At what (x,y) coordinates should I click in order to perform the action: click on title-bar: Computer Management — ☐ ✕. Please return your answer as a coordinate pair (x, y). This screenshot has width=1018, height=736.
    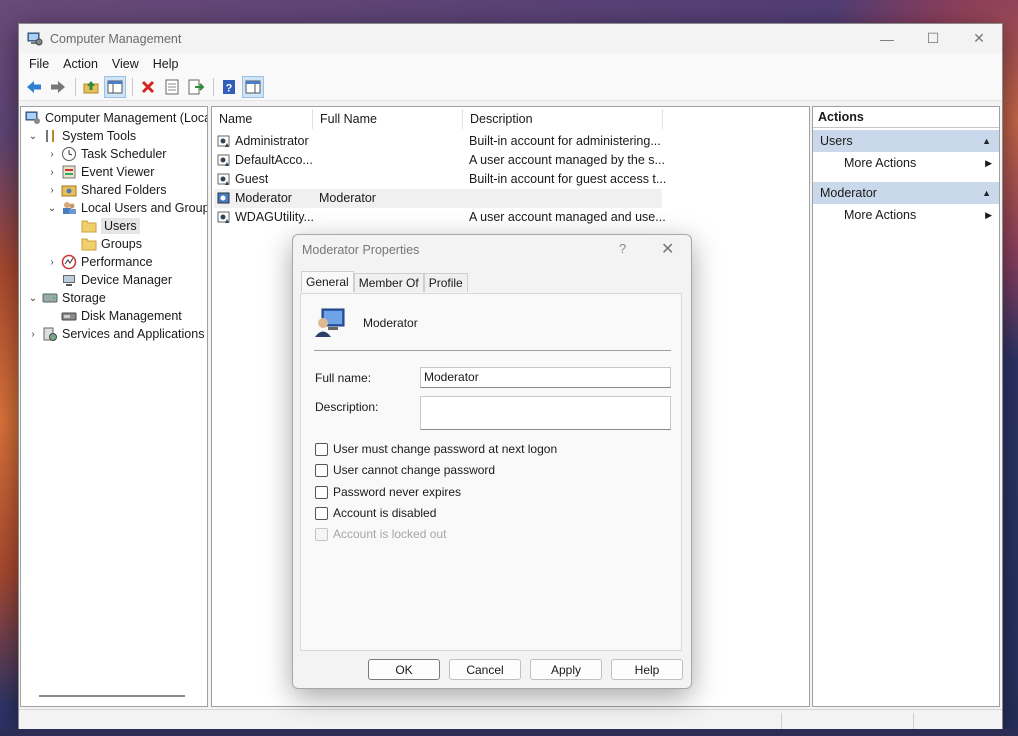
    Looking at the image, I should click on (510, 38).